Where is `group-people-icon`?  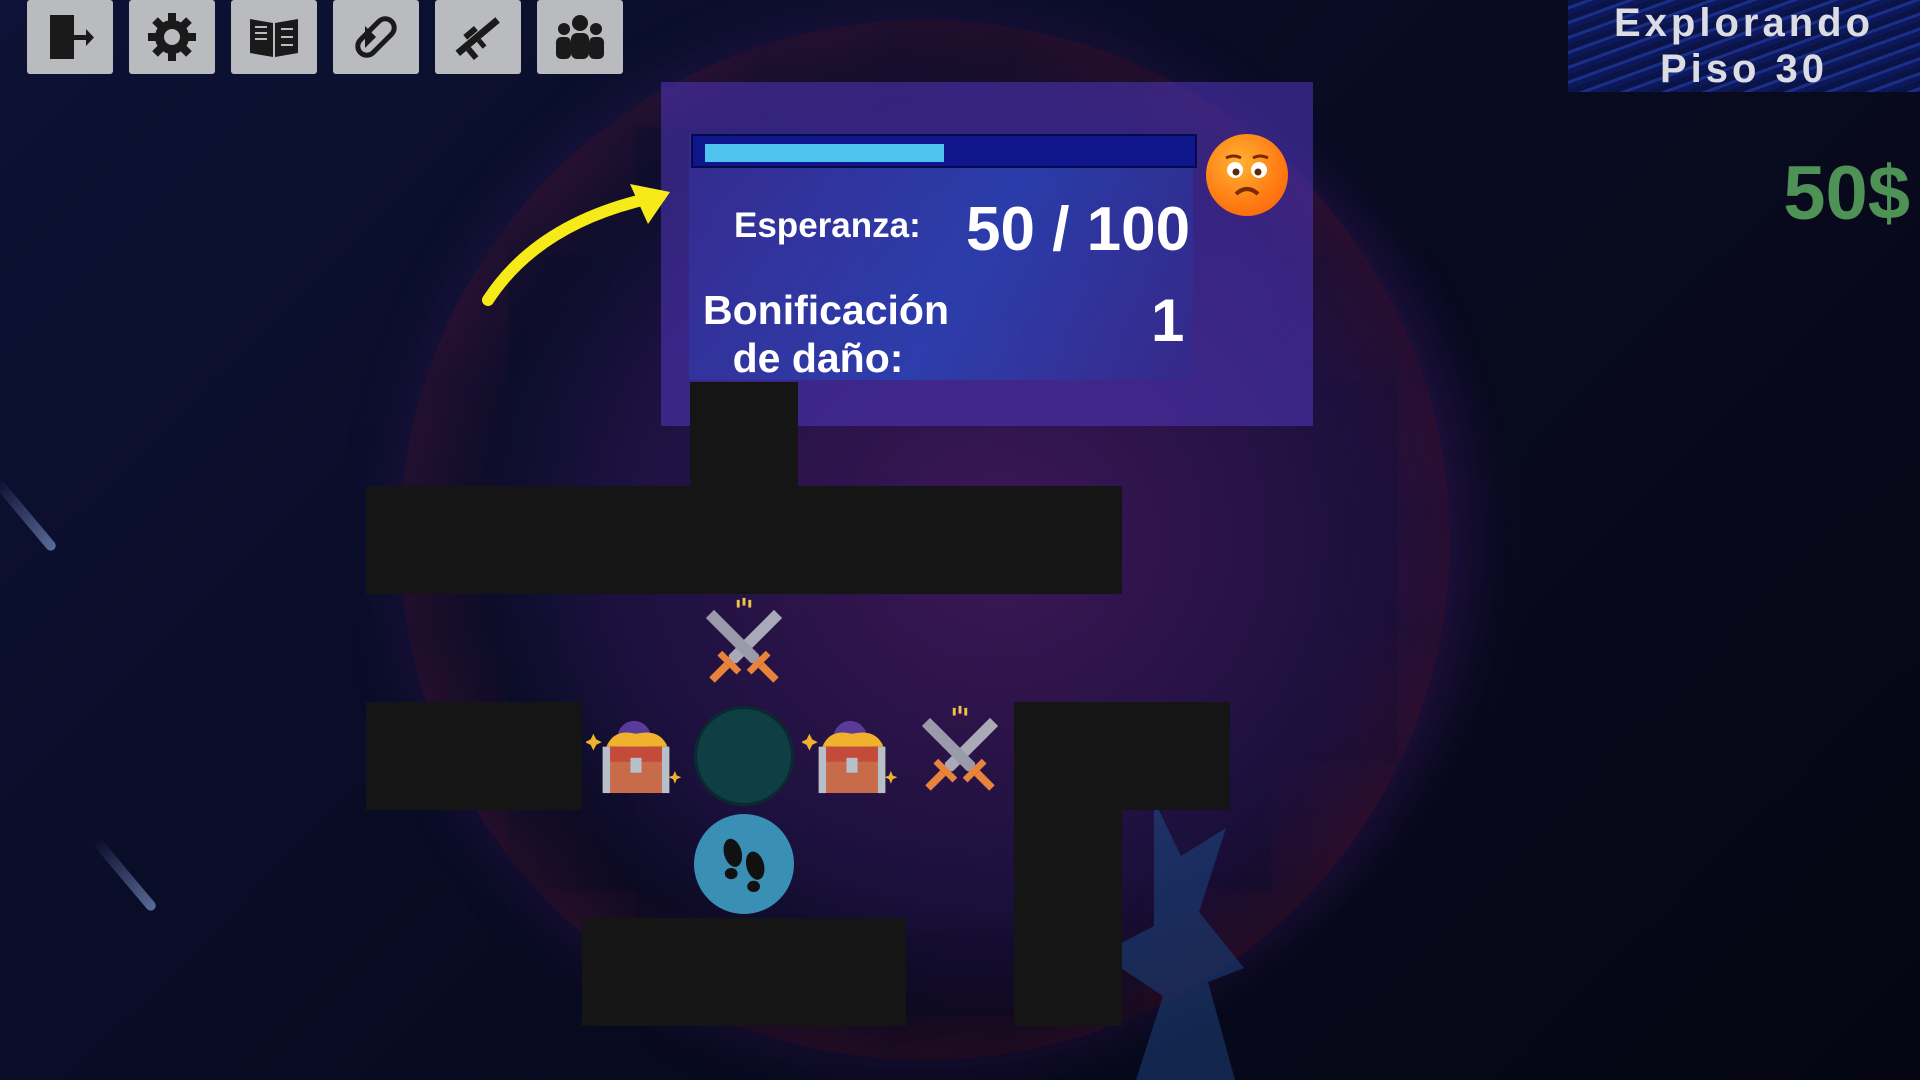 group-people-icon is located at coordinates (580, 37).